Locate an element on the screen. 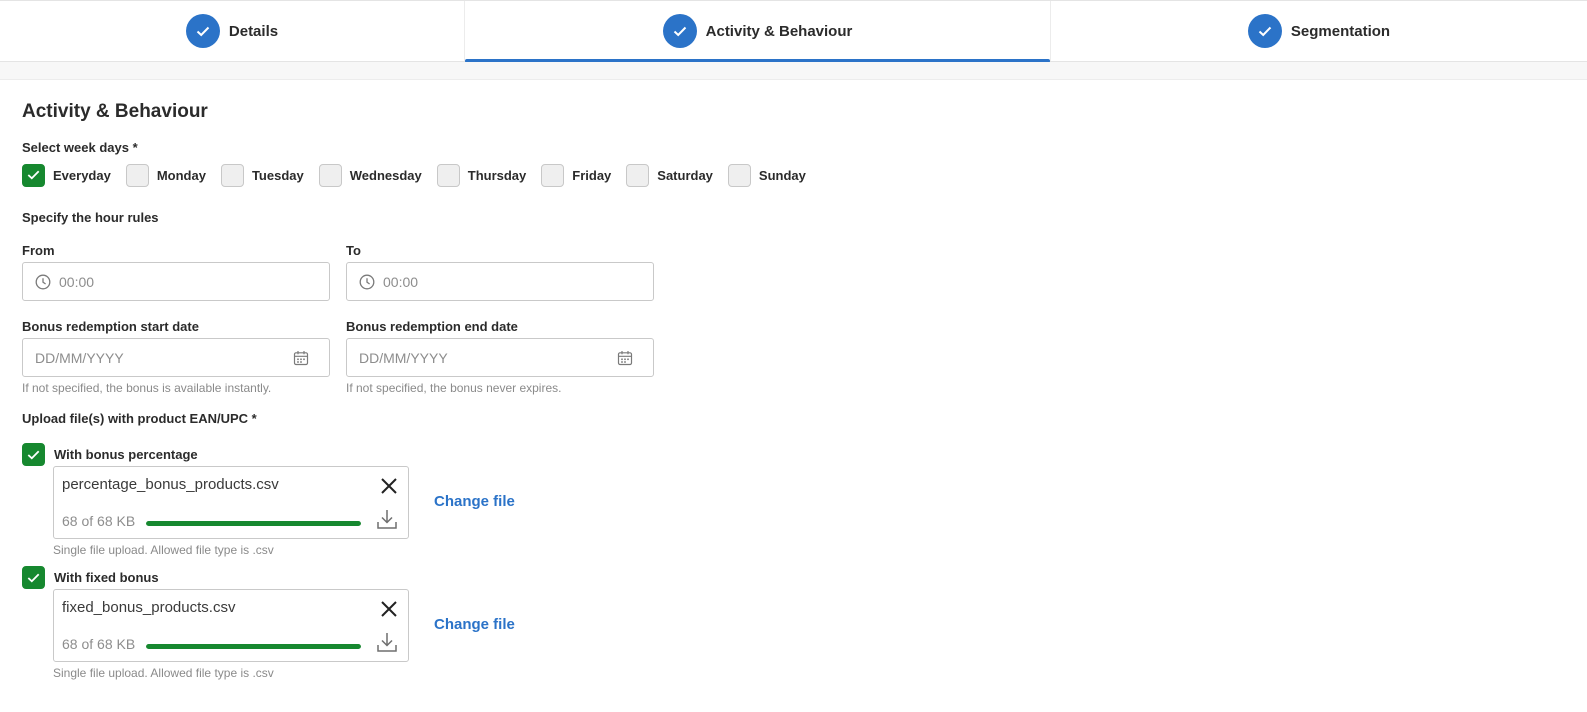 This screenshot has width=1587, height=712. weekday-tuesday: Tuesday is located at coordinates (262, 175).